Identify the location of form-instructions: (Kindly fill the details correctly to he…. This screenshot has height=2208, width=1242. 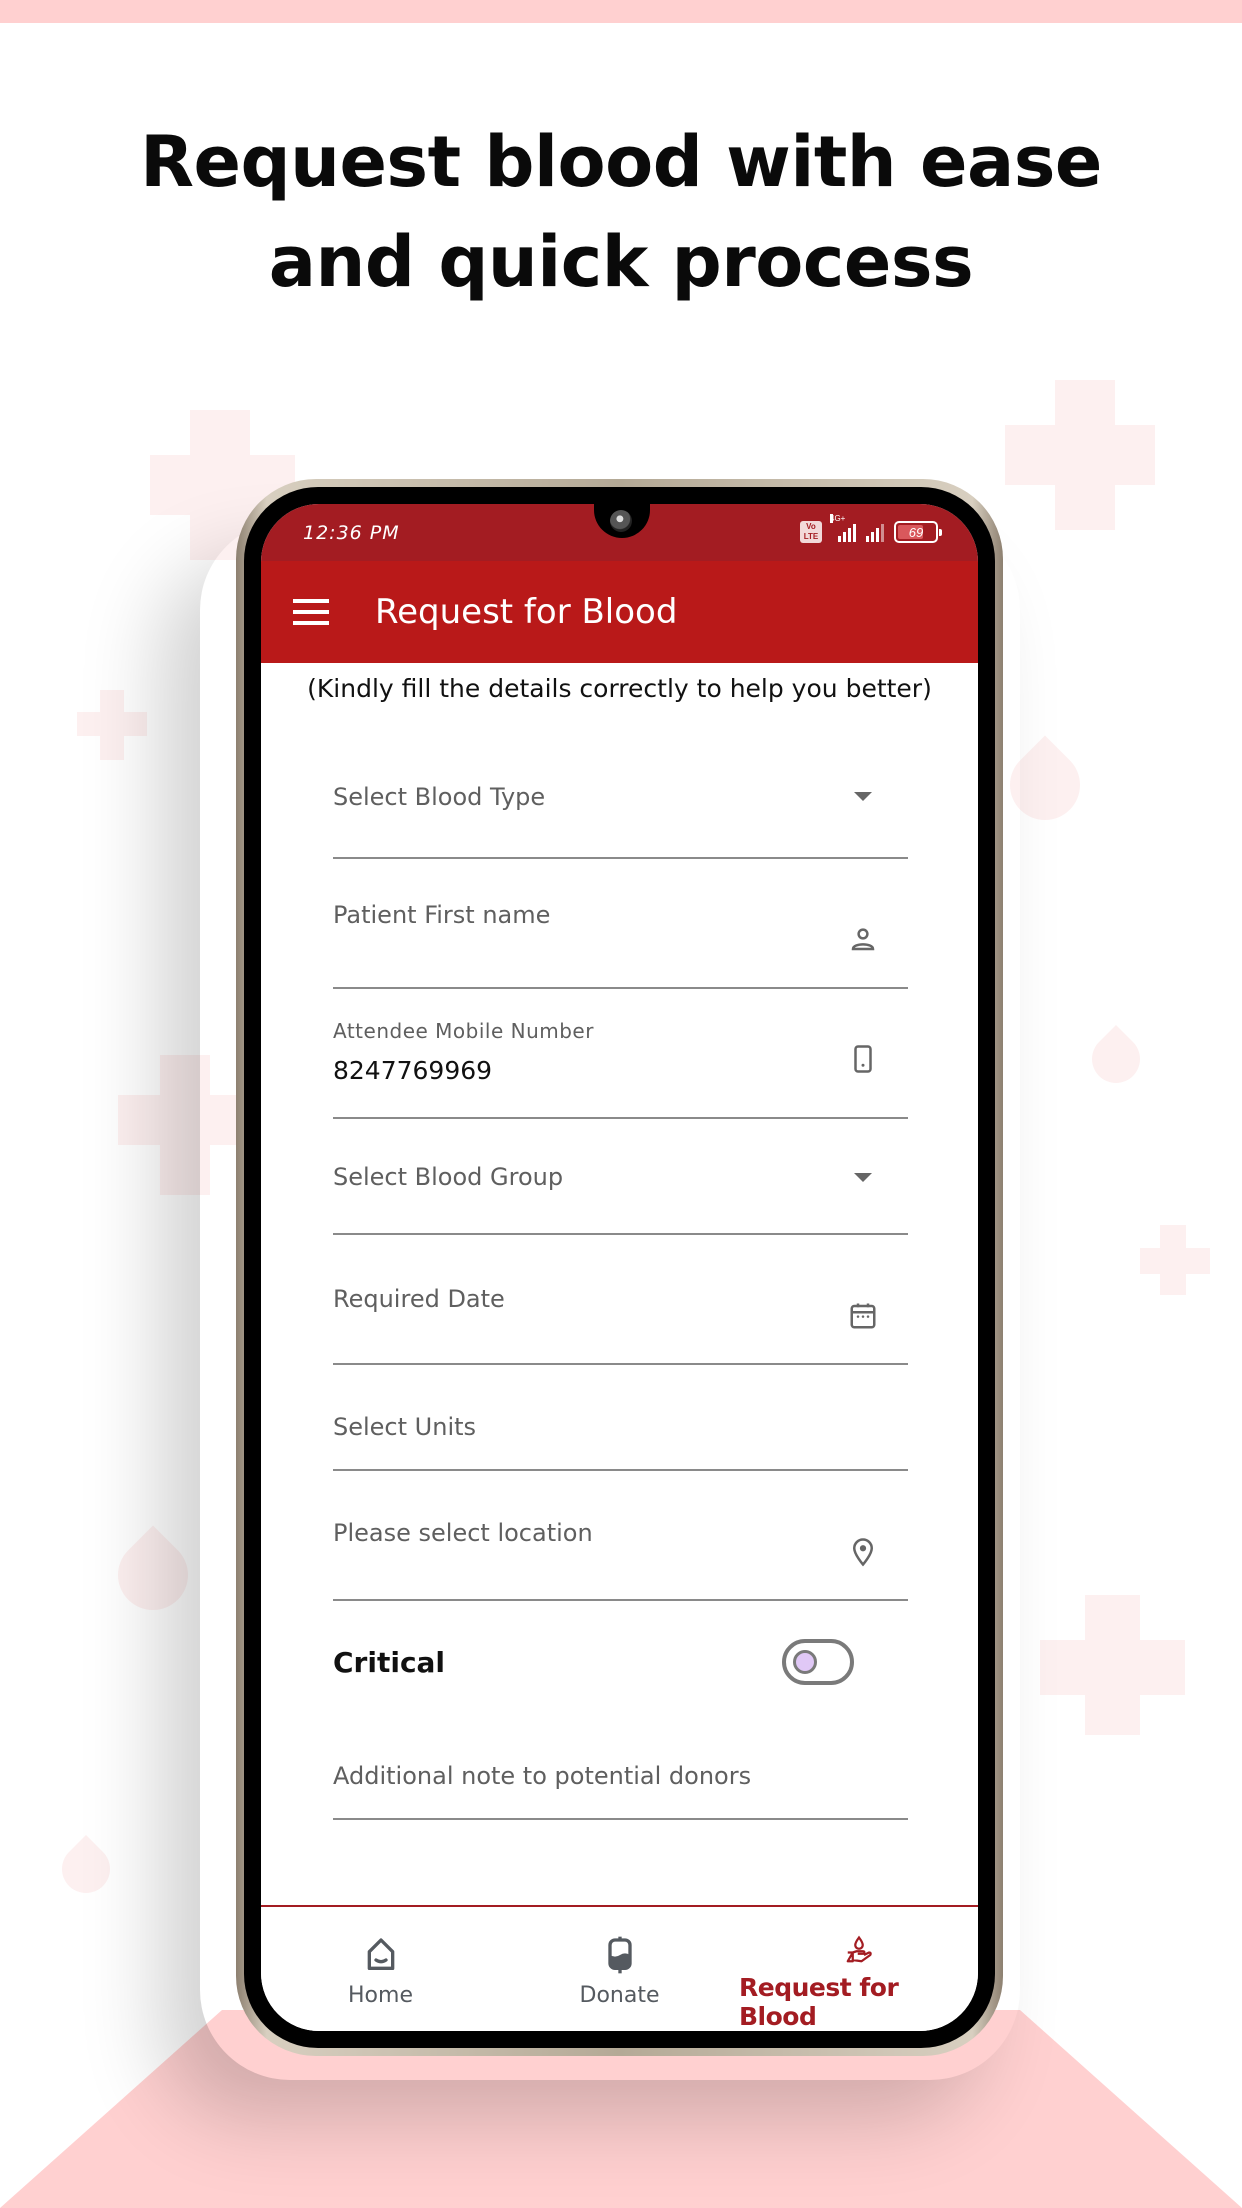
(619, 688).